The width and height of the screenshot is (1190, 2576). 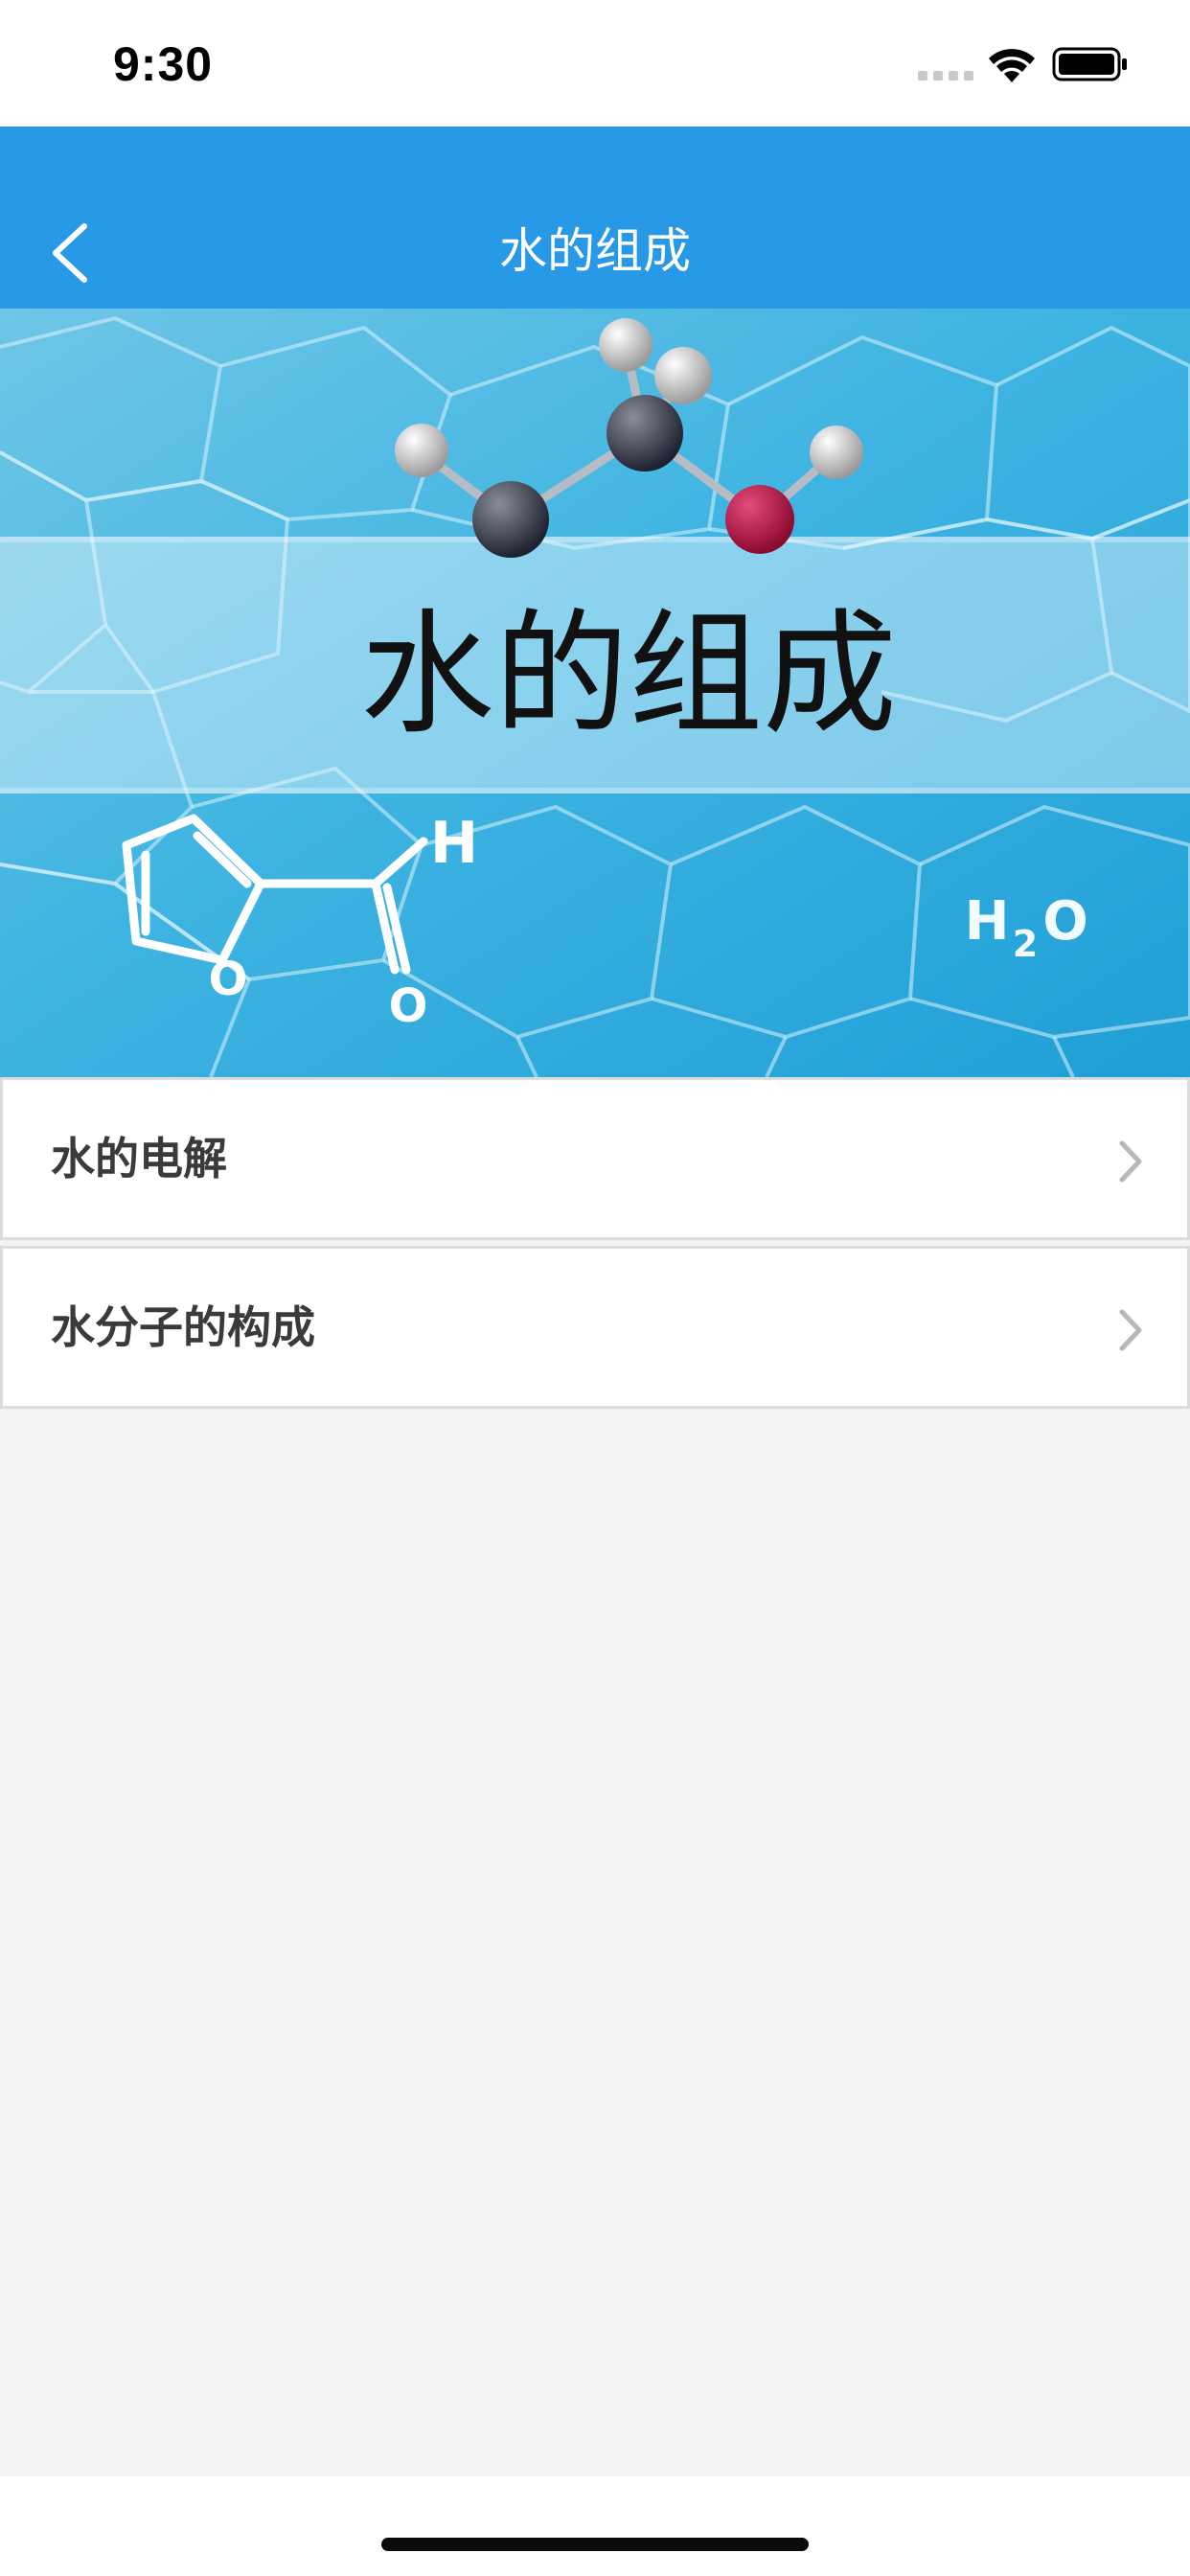 What do you see at coordinates (1090, 64) in the screenshot?
I see `battery-icon` at bounding box center [1090, 64].